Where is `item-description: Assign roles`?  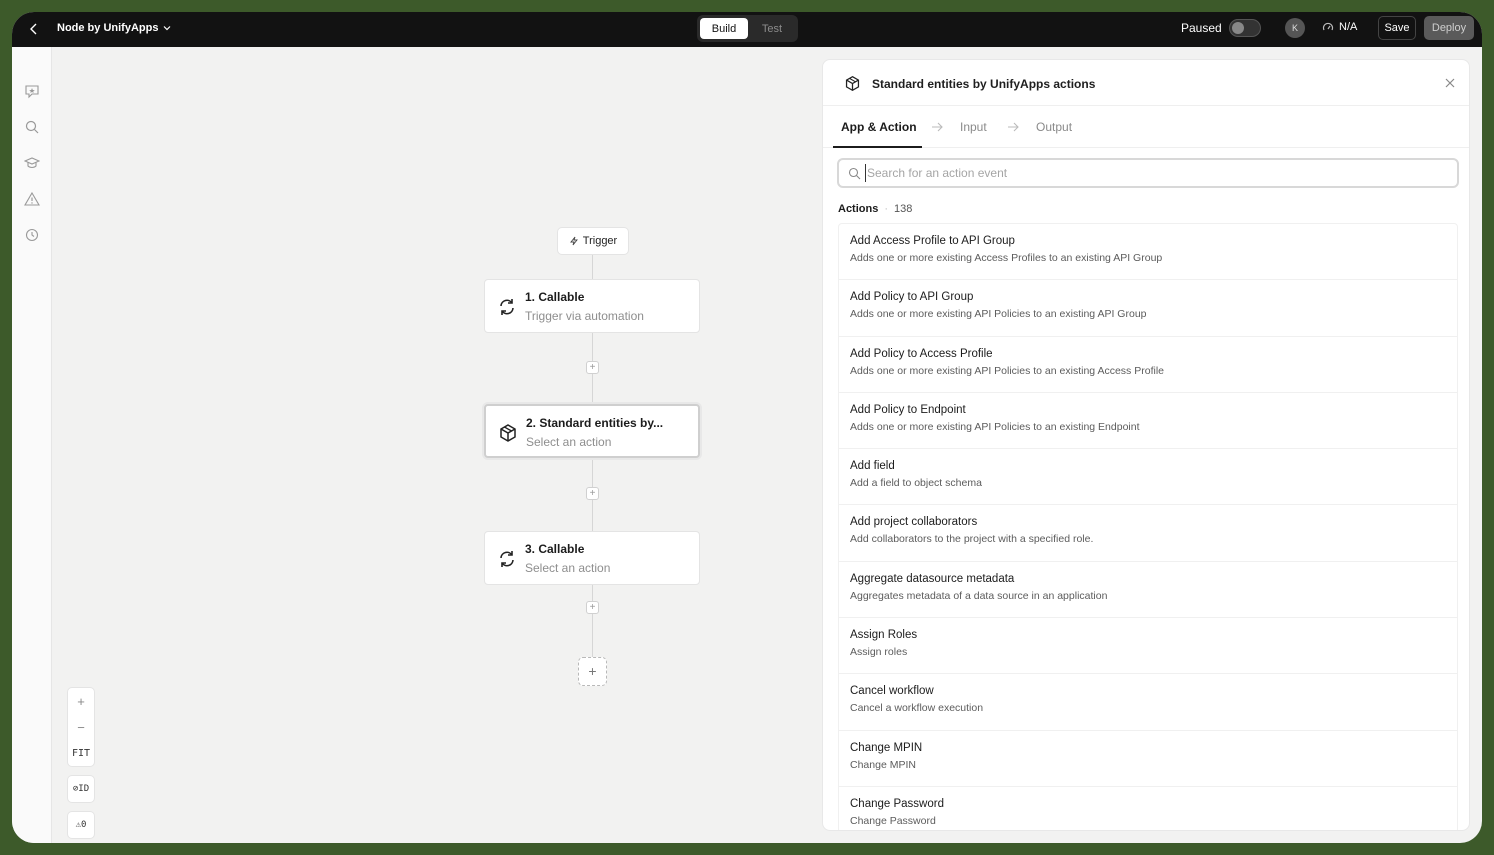 item-description: Assign roles is located at coordinates (879, 652).